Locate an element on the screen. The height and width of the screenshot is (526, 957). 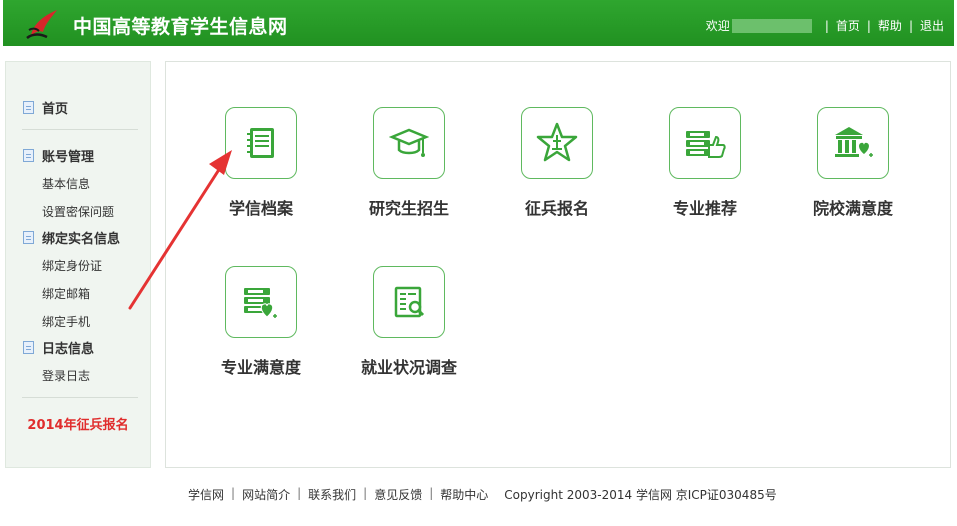
copyright-text: Copyright 2003-2014 学信网 京ICP证030485号 is located at coordinates (640, 495).